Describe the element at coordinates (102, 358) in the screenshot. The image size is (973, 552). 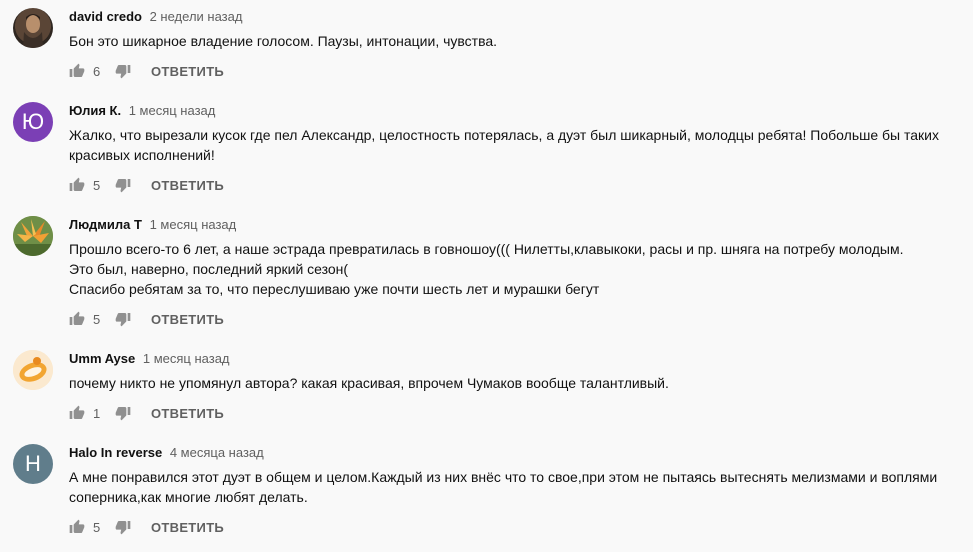
I see `comment-author: Umm Ayse` at that location.